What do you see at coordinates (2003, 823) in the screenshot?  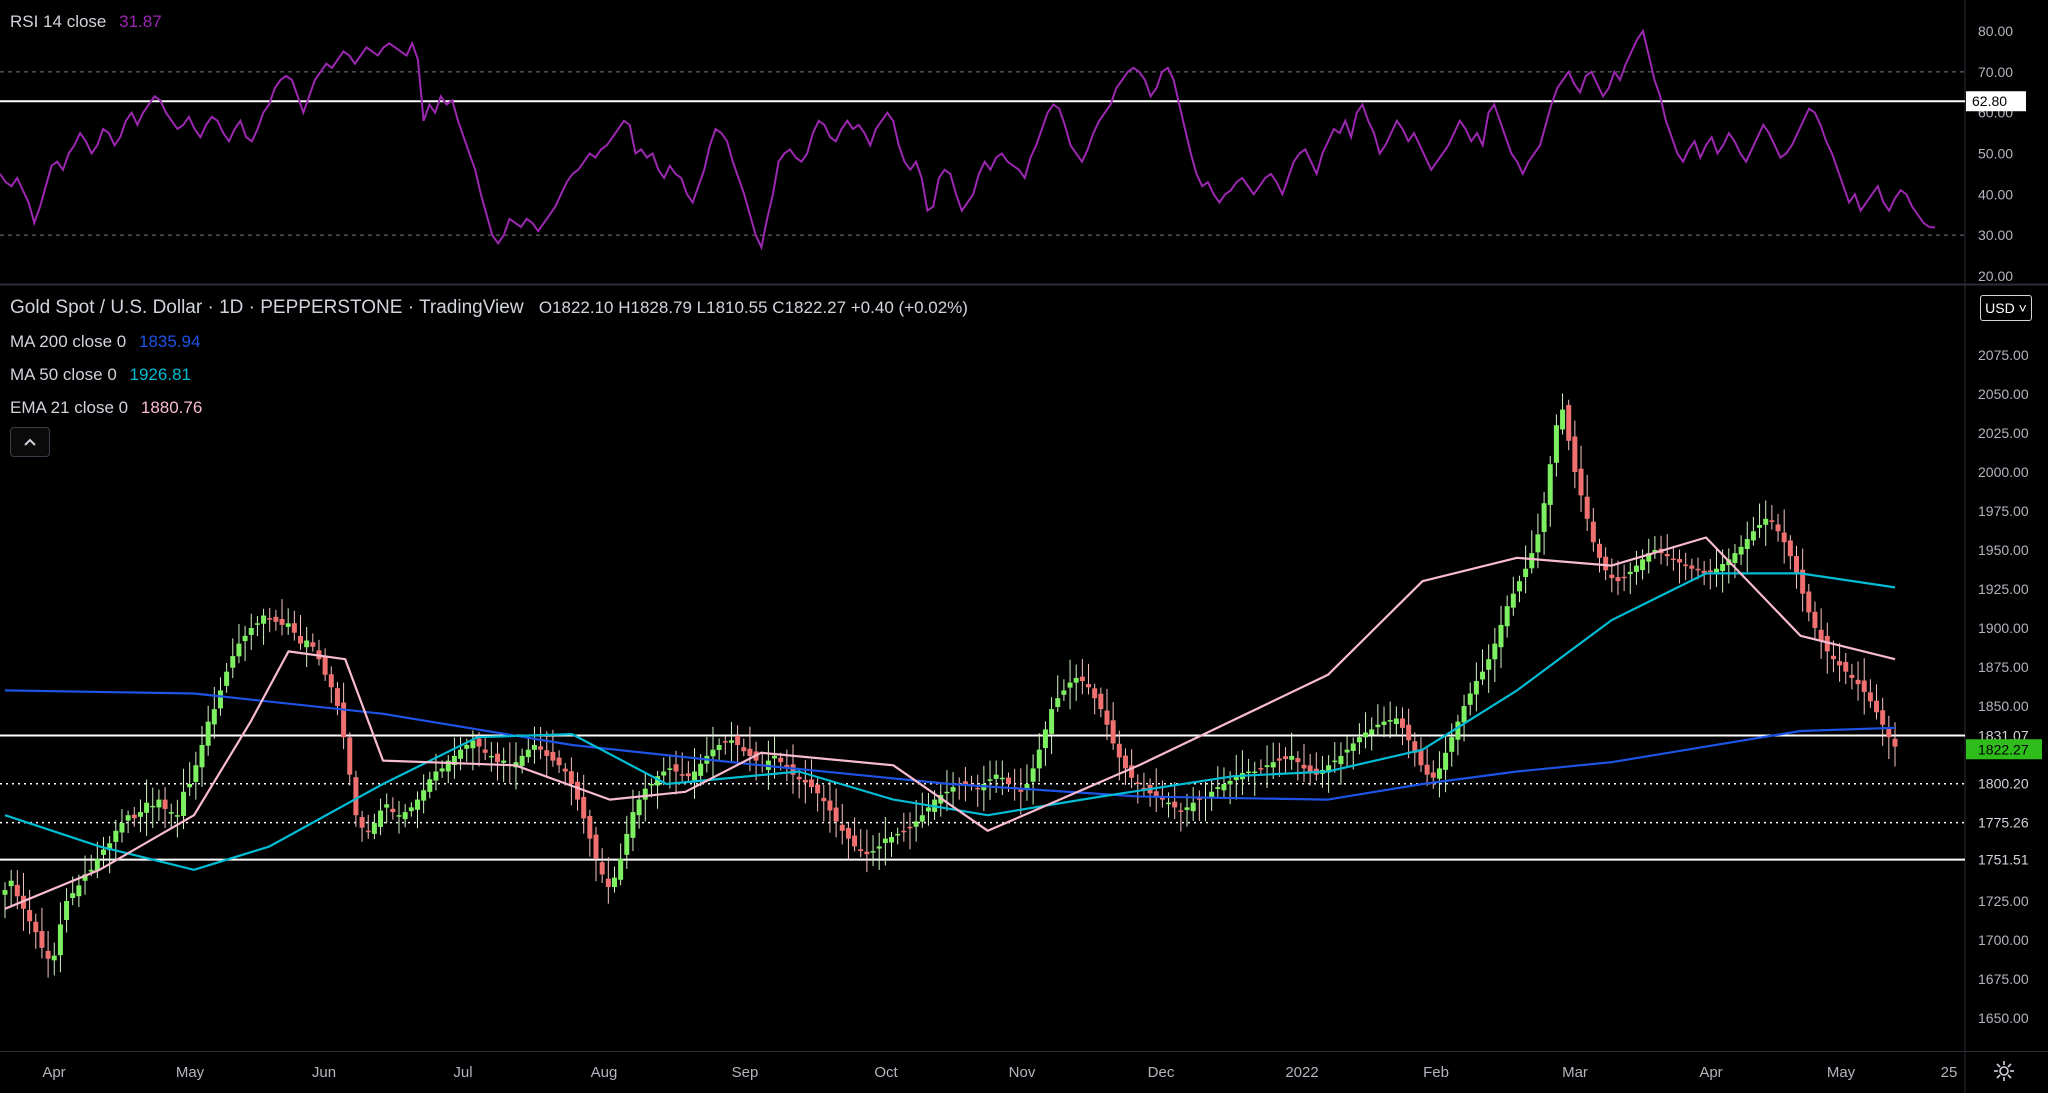 I see `price-reference-label: 1775.26` at bounding box center [2003, 823].